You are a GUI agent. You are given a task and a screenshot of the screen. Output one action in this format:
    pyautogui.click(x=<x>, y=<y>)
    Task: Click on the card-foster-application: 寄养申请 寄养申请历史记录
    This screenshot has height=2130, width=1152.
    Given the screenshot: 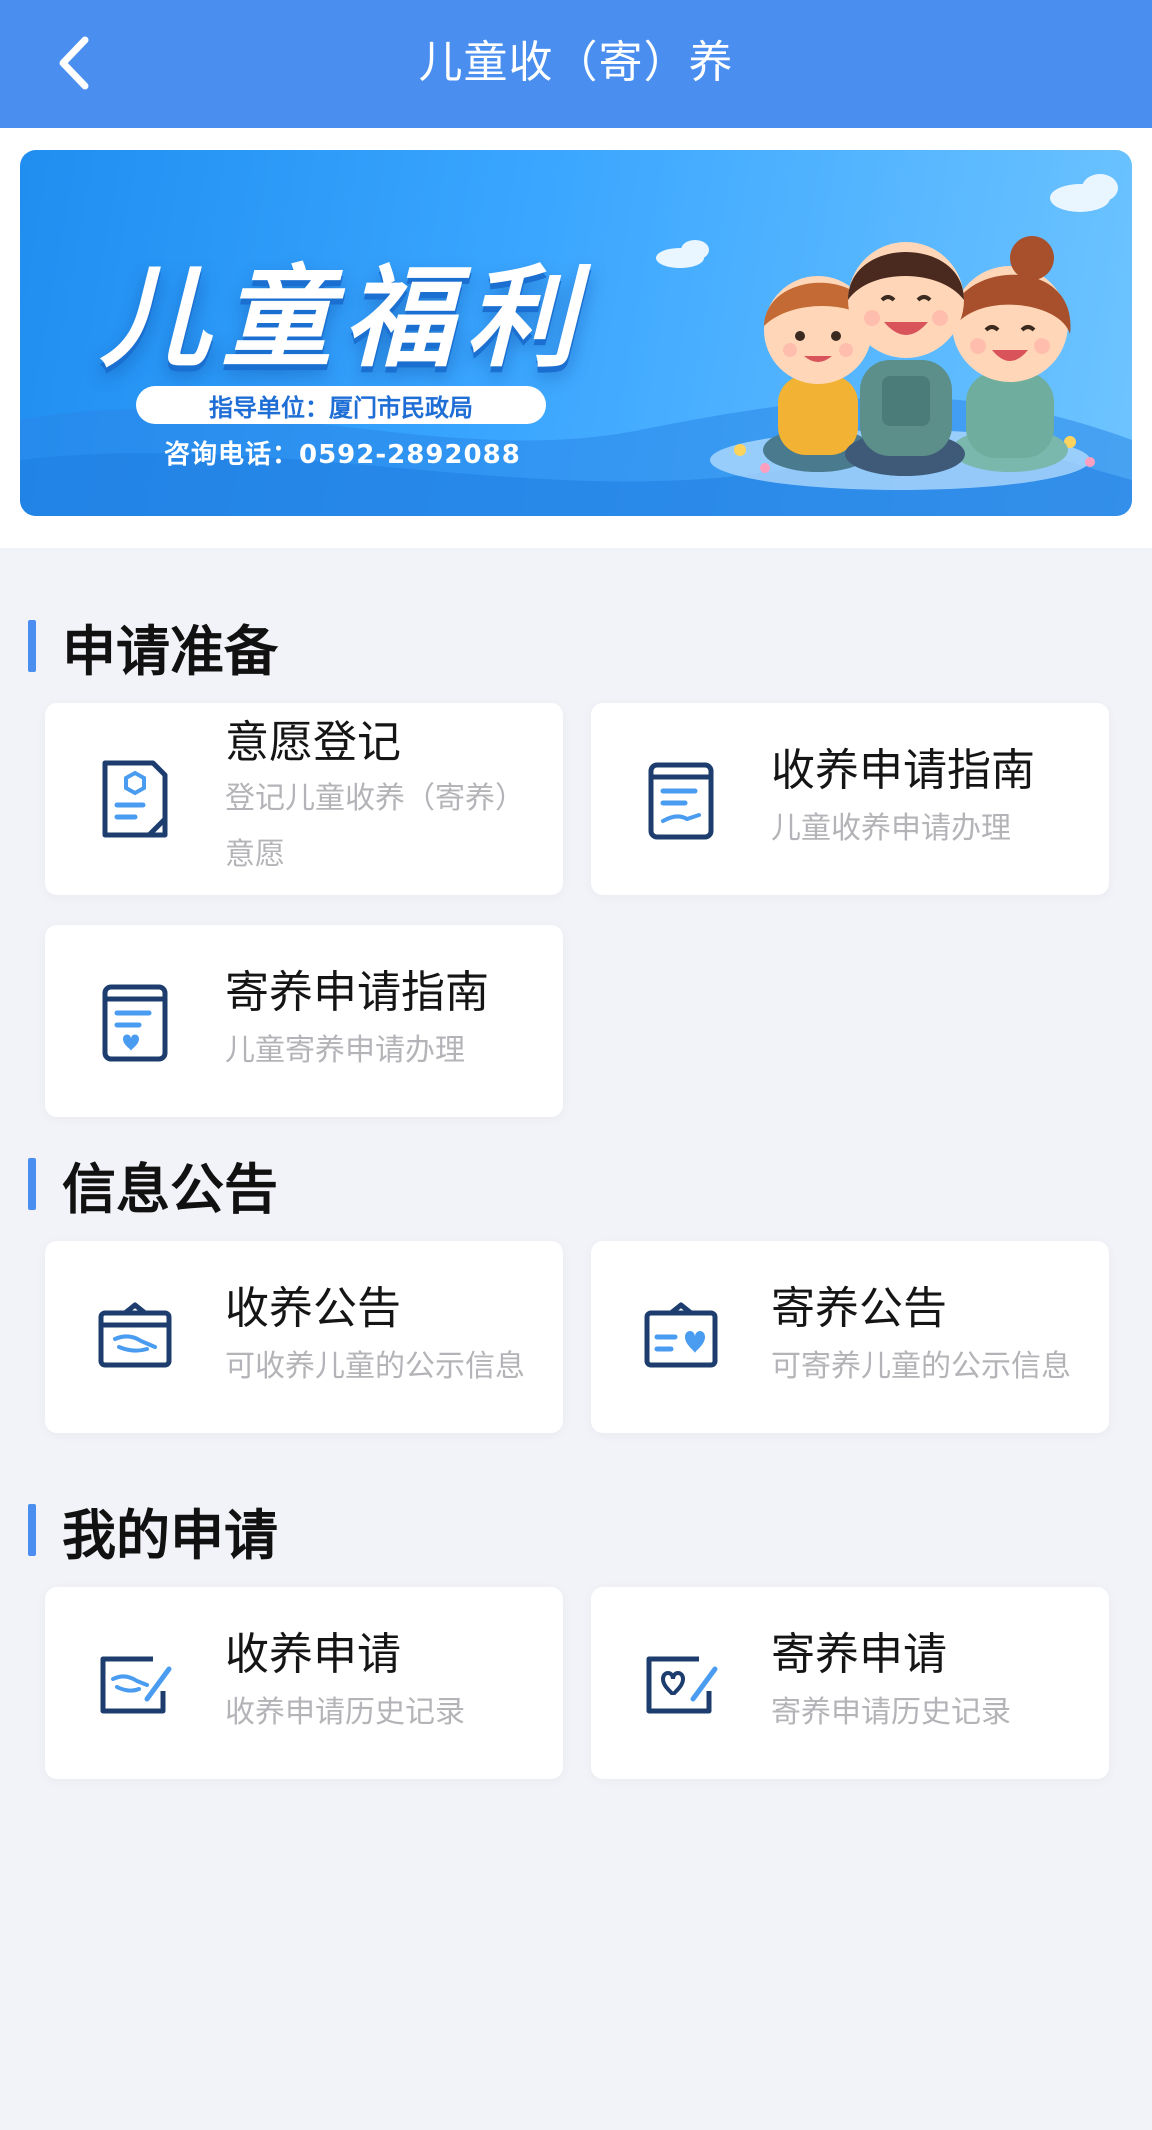 What is the action you would take?
    pyautogui.click(x=850, y=1683)
    